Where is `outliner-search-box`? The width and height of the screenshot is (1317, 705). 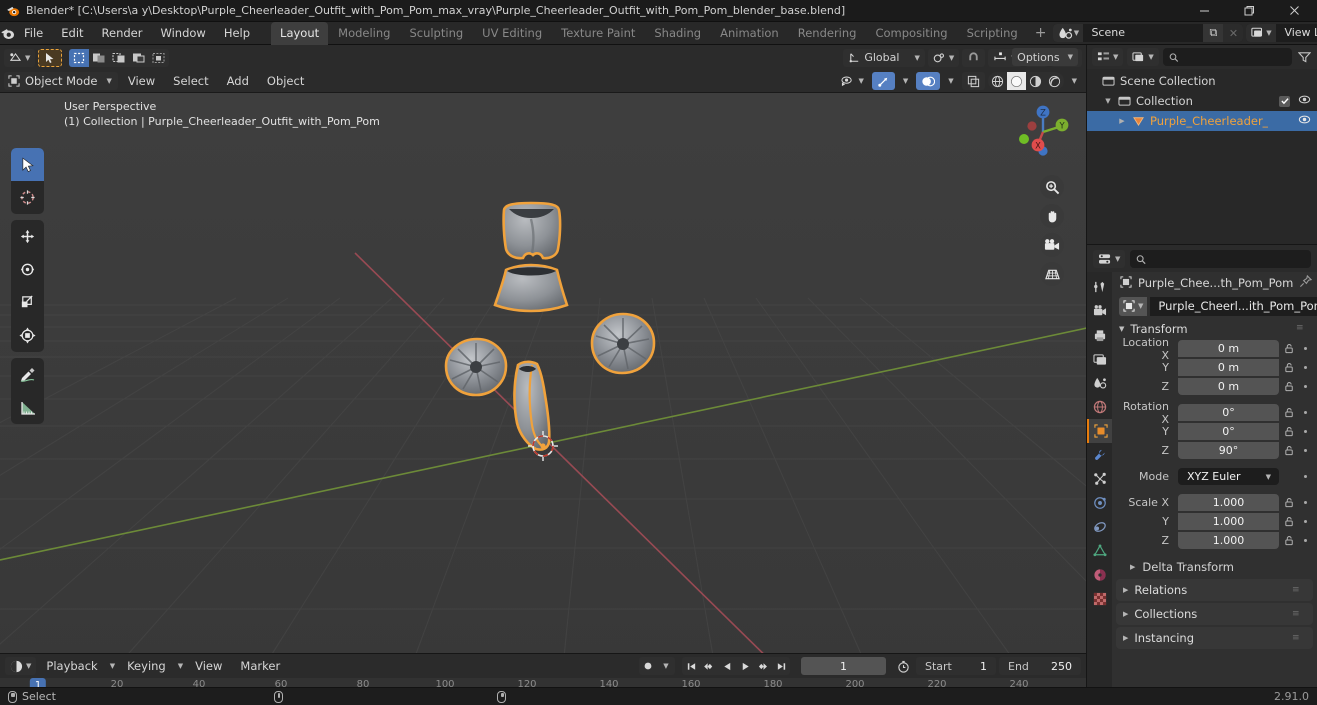
outliner-search-box is located at coordinates (1227, 57).